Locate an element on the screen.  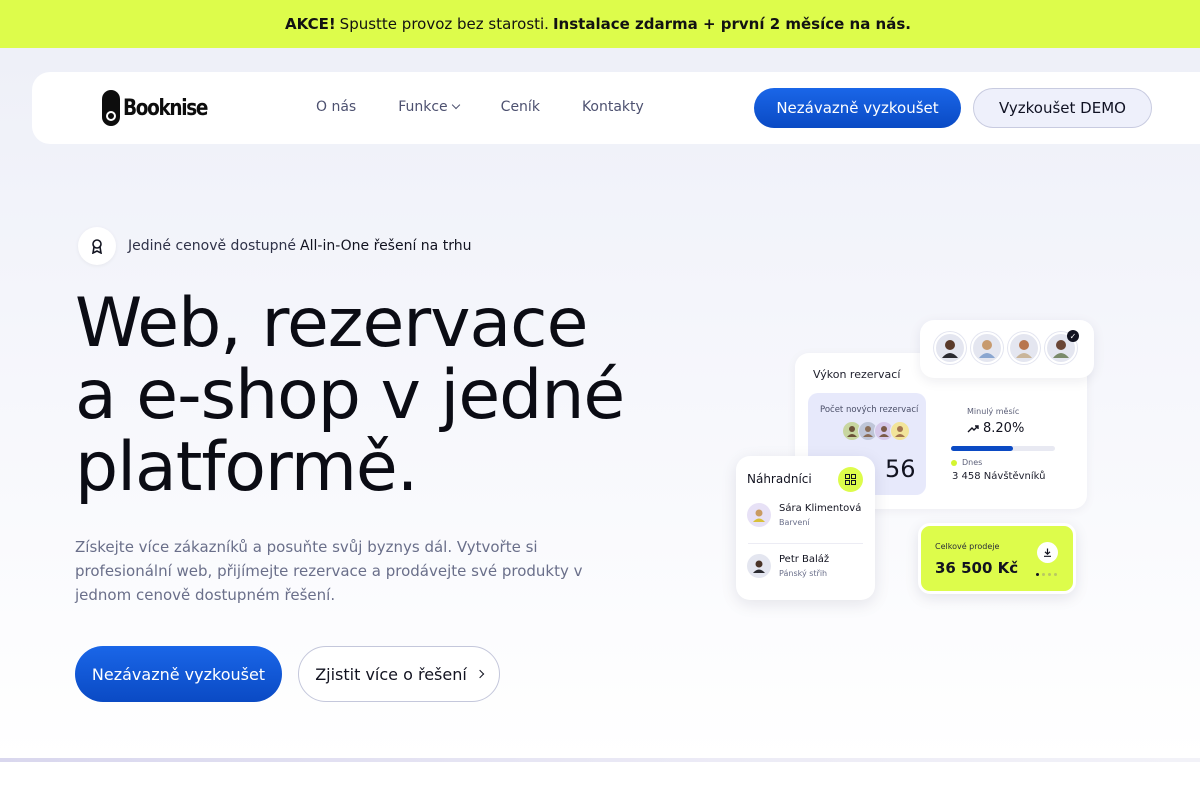
chevron-down-icon is located at coordinates (455, 105).